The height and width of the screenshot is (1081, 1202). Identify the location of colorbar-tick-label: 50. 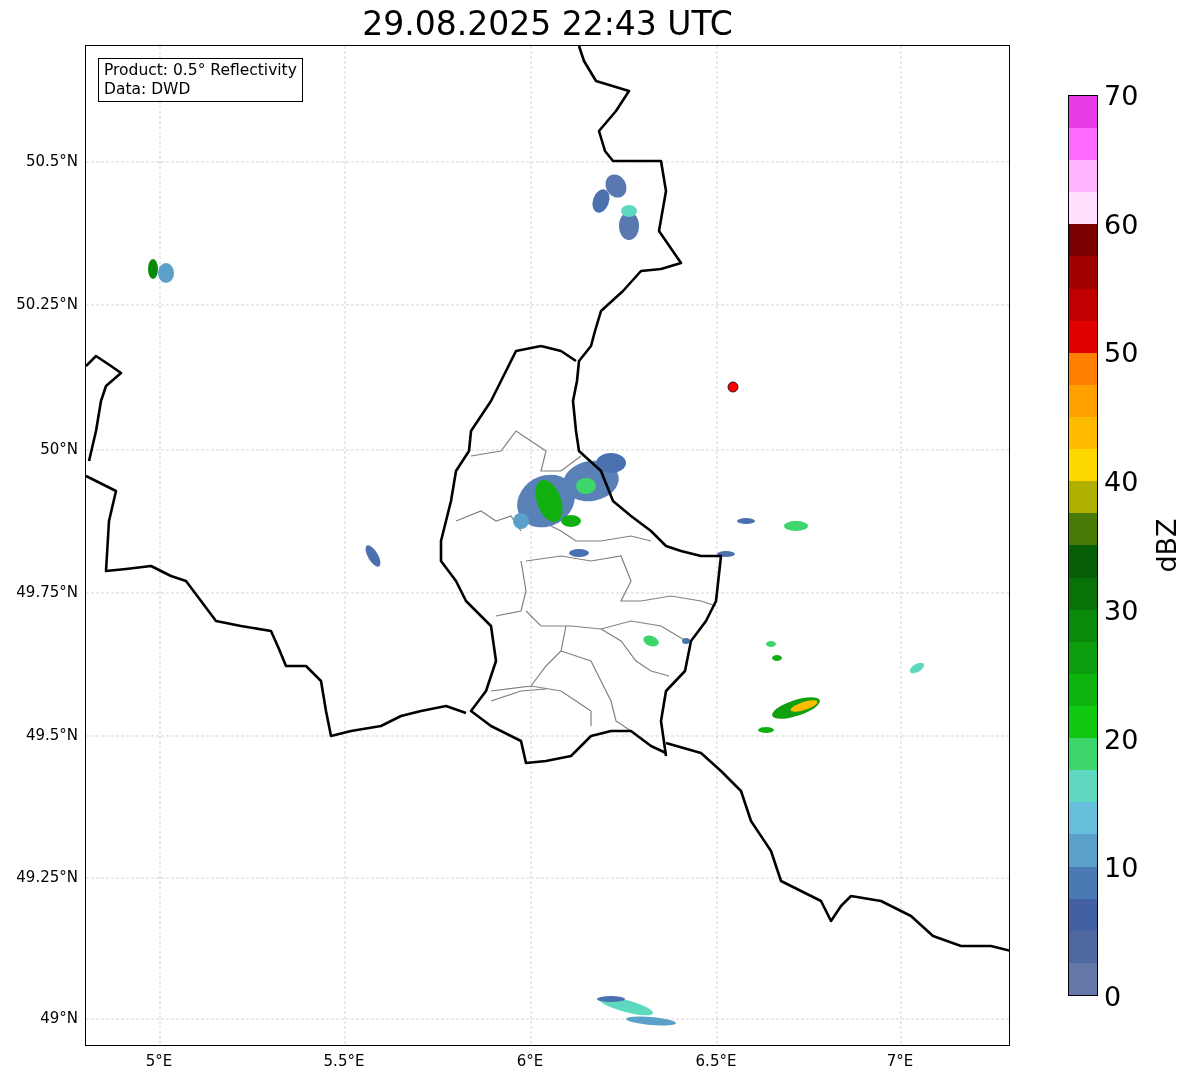
(1121, 352).